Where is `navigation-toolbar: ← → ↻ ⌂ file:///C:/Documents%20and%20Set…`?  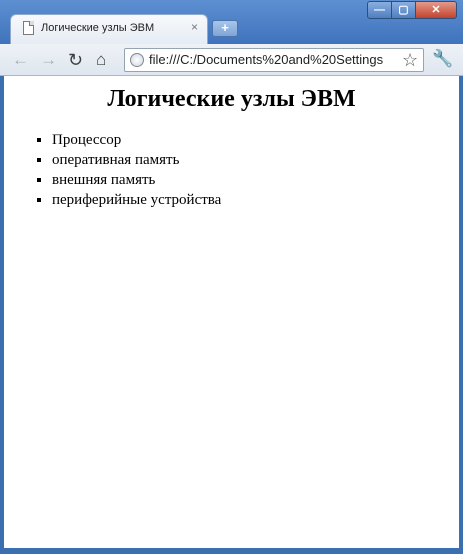 navigation-toolbar: ← → ↻ ⌂ file:///C:/Documents%20and%20Set… is located at coordinates (231, 60).